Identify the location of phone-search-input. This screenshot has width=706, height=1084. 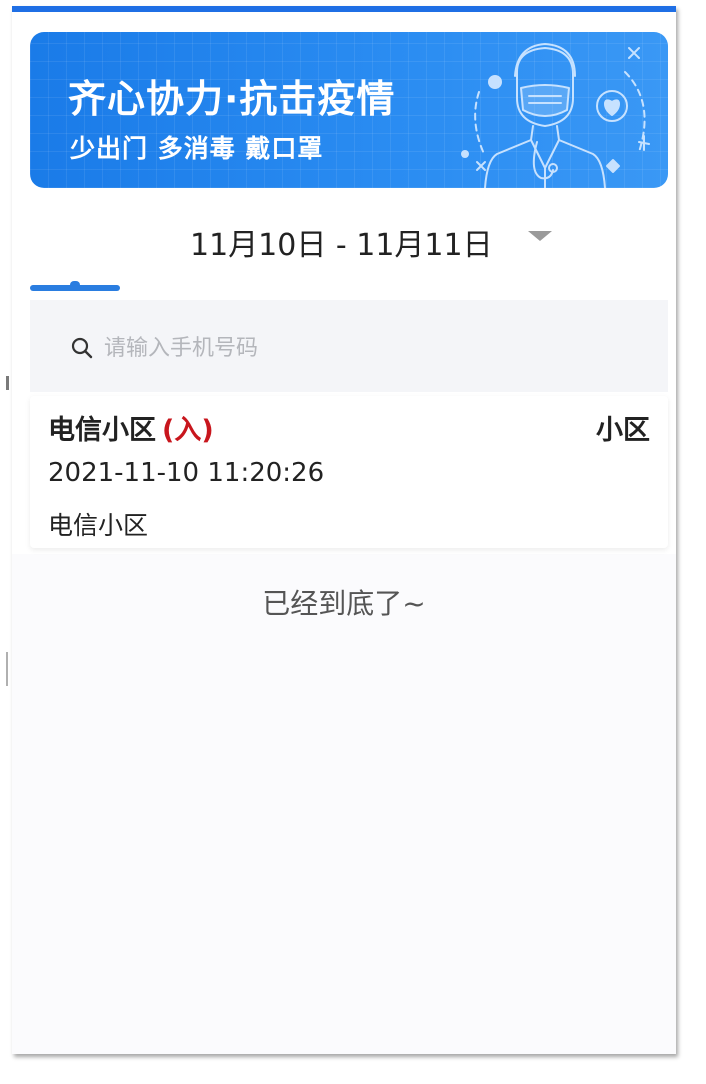
(364, 348).